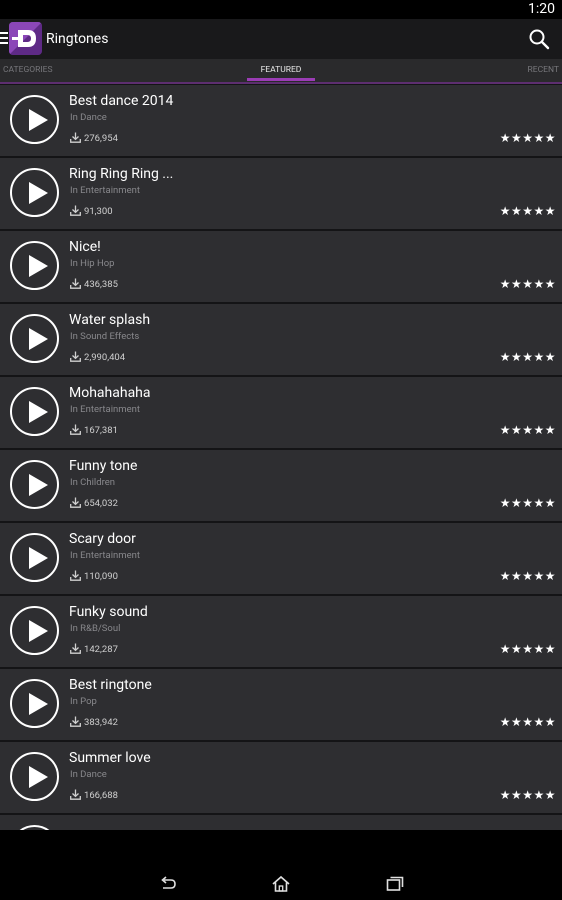 This screenshot has width=562, height=900. I want to click on list-item, so click(281, 822).